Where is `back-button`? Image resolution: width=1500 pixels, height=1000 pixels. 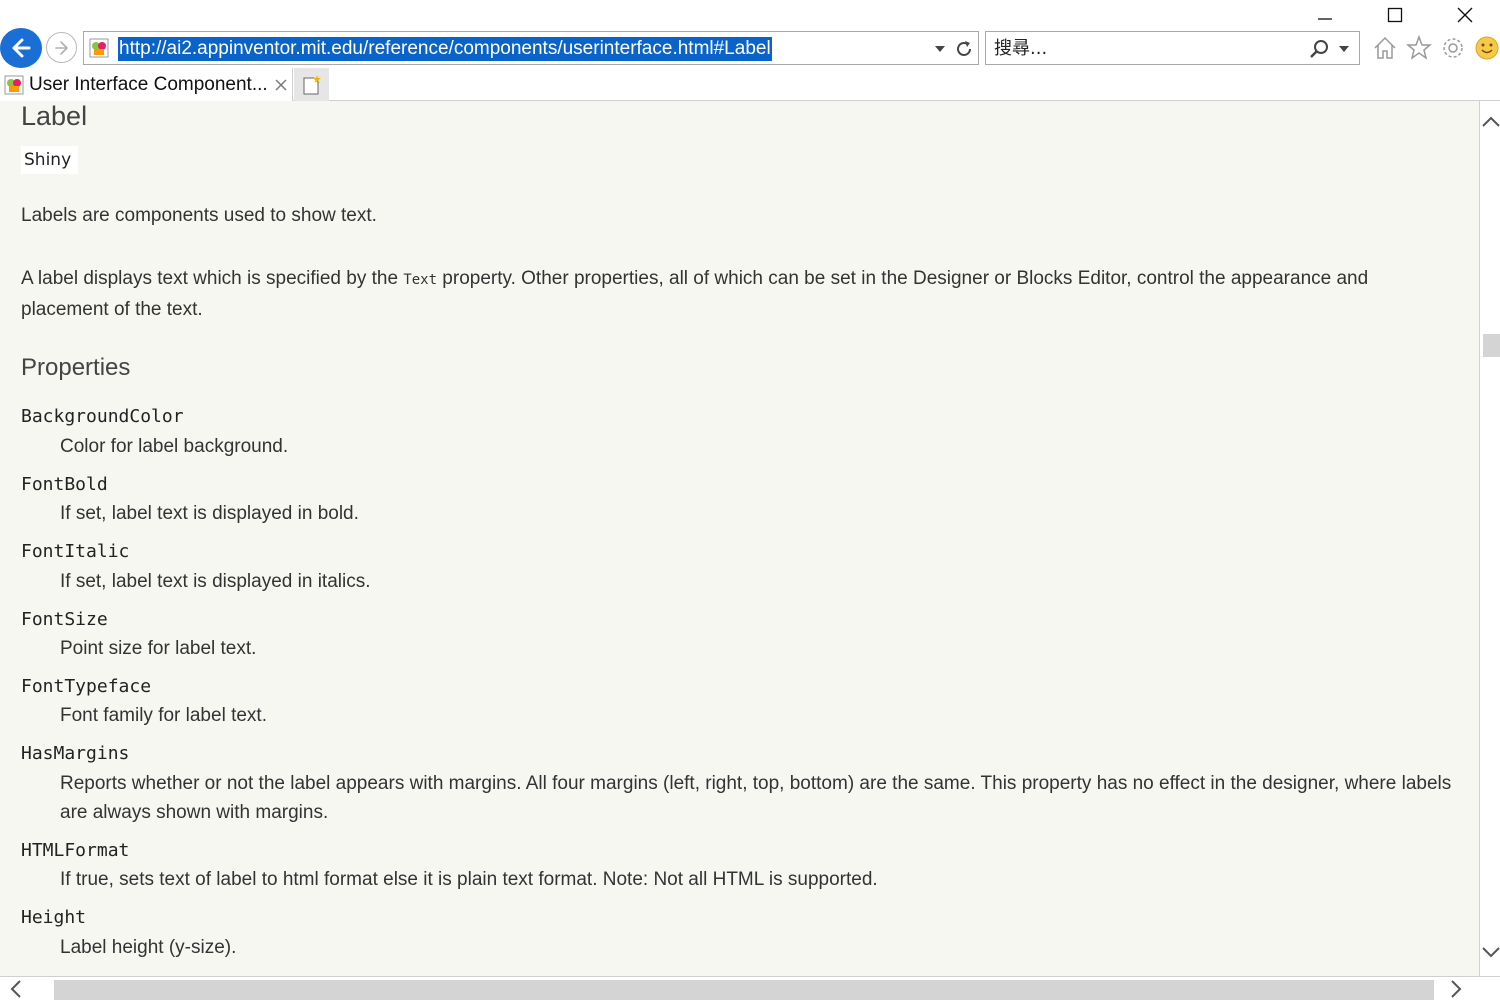
back-button is located at coordinates (21, 48).